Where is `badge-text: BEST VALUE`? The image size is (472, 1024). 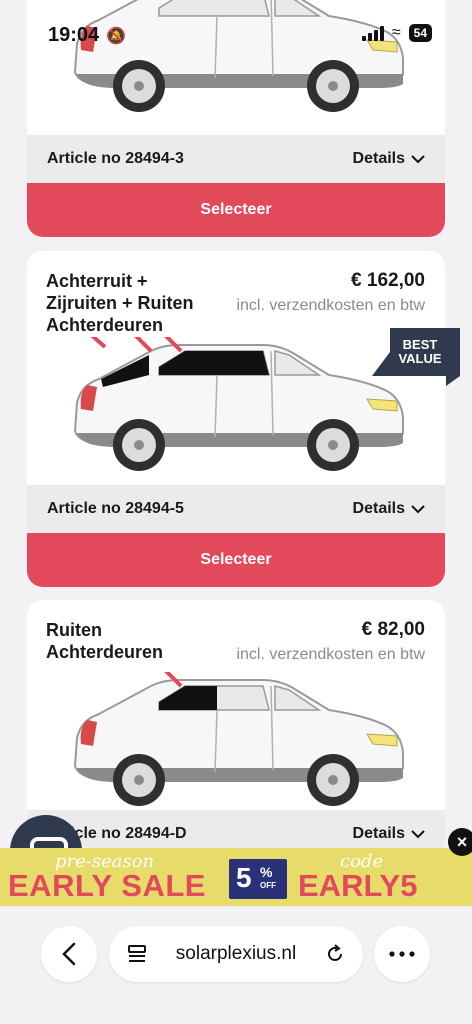 badge-text: BEST VALUE is located at coordinates (420, 352).